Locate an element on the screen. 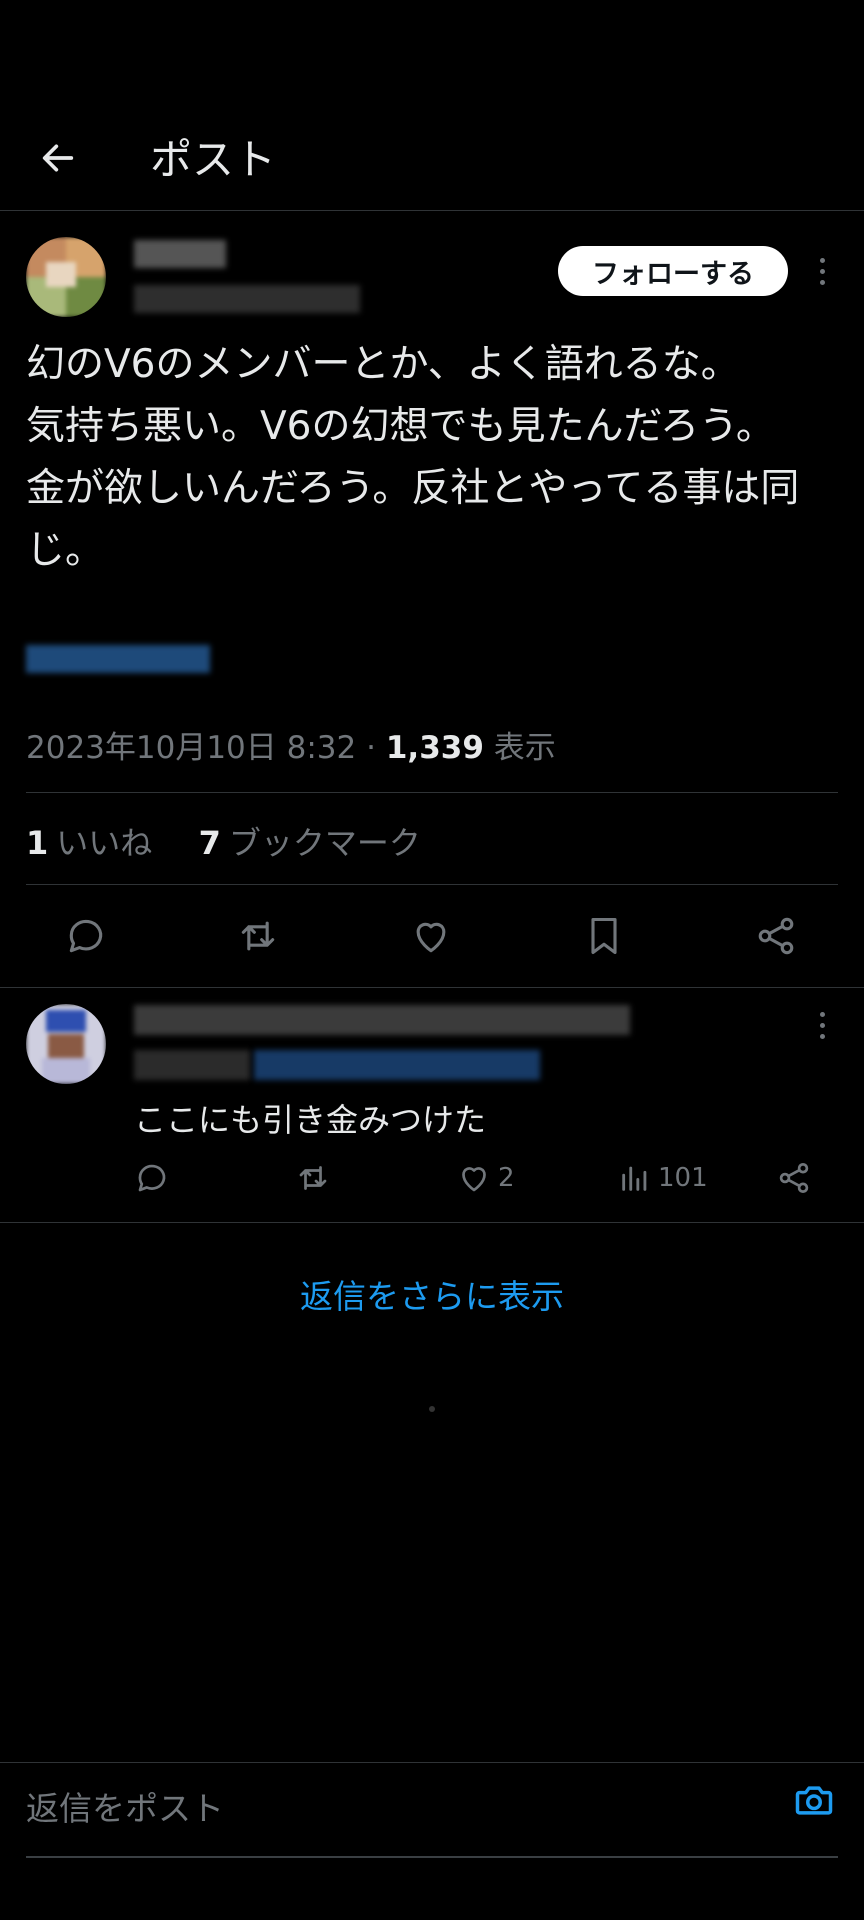  more-options-icon is located at coordinates (822, 271).